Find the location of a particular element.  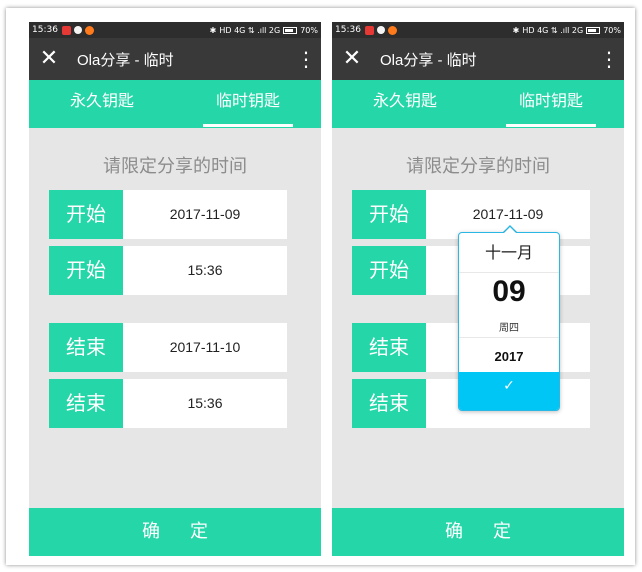

start-time-row: 开始 15:36 is located at coordinates (168, 270).